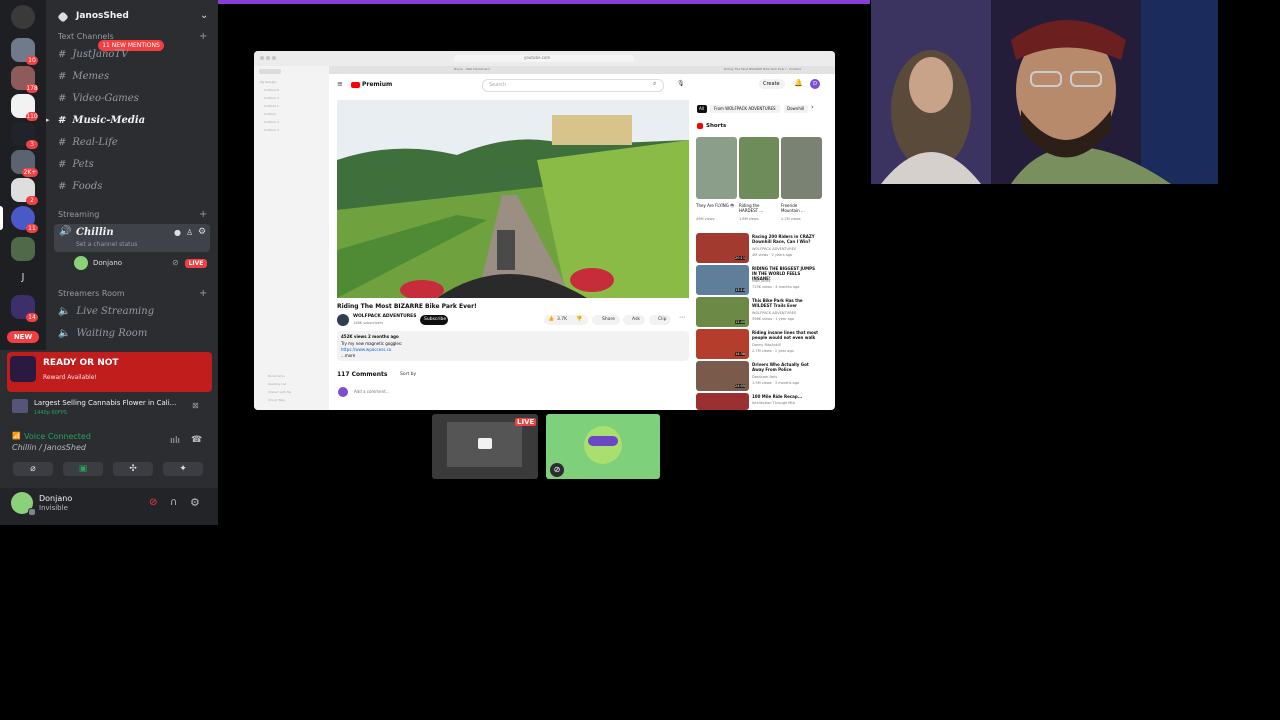  Describe the element at coordinates (101, 120) in the screenshot. I see `channel-music-media: # Music-Media` at that location.